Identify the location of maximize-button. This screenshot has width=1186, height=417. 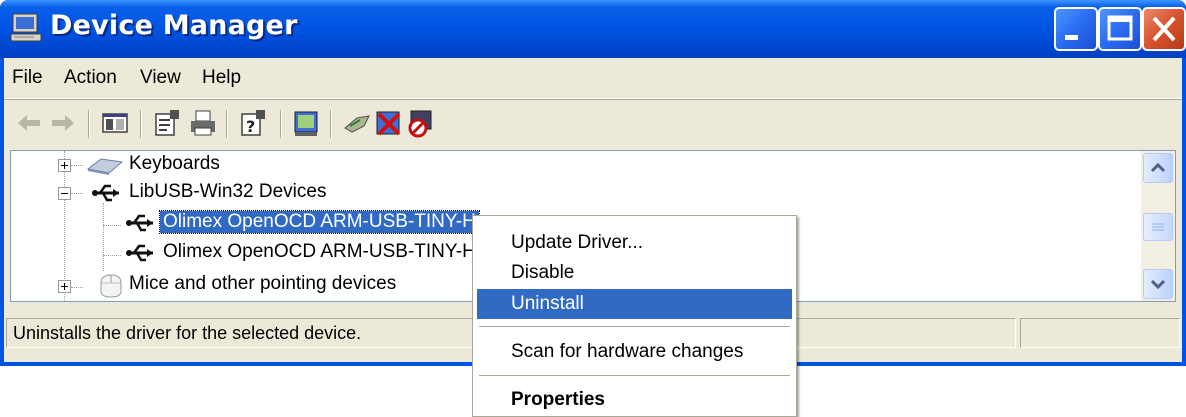
(1120, 29).